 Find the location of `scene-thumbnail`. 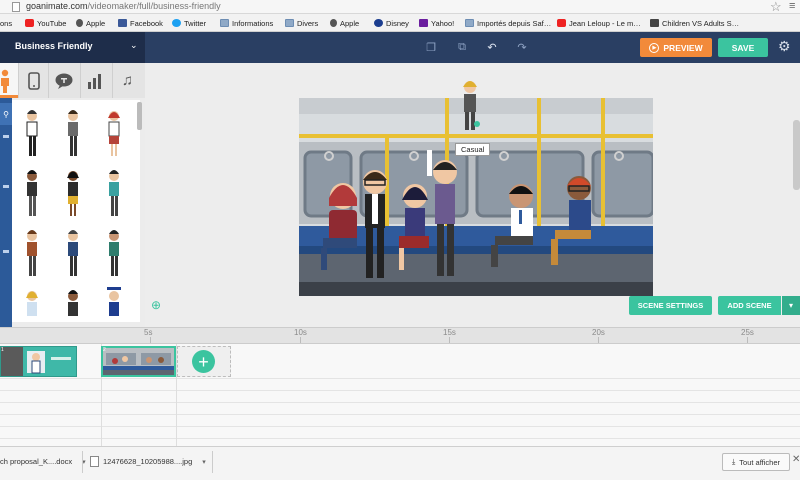

scene-thumbnail is located at coordinates (38, 361).